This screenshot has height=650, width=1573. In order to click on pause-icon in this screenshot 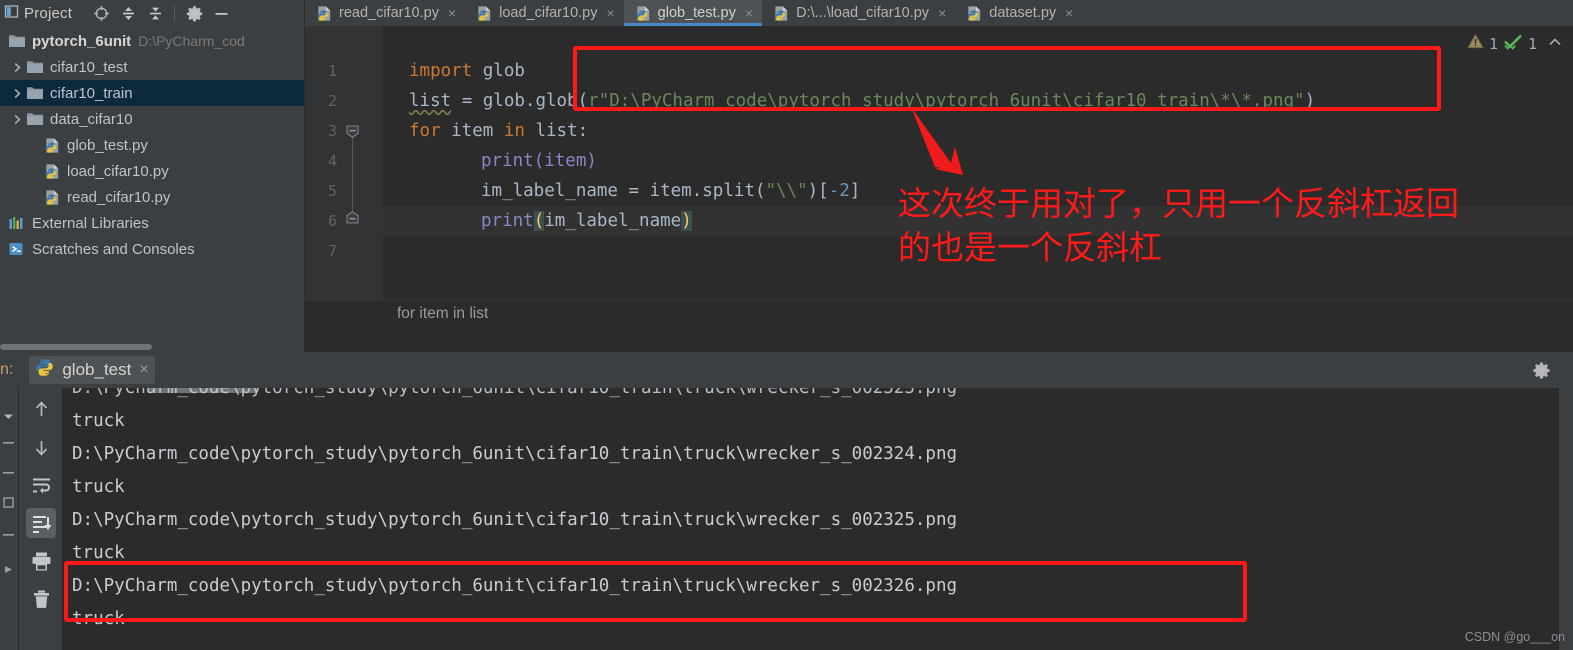, I will do `click(8, 537)`.